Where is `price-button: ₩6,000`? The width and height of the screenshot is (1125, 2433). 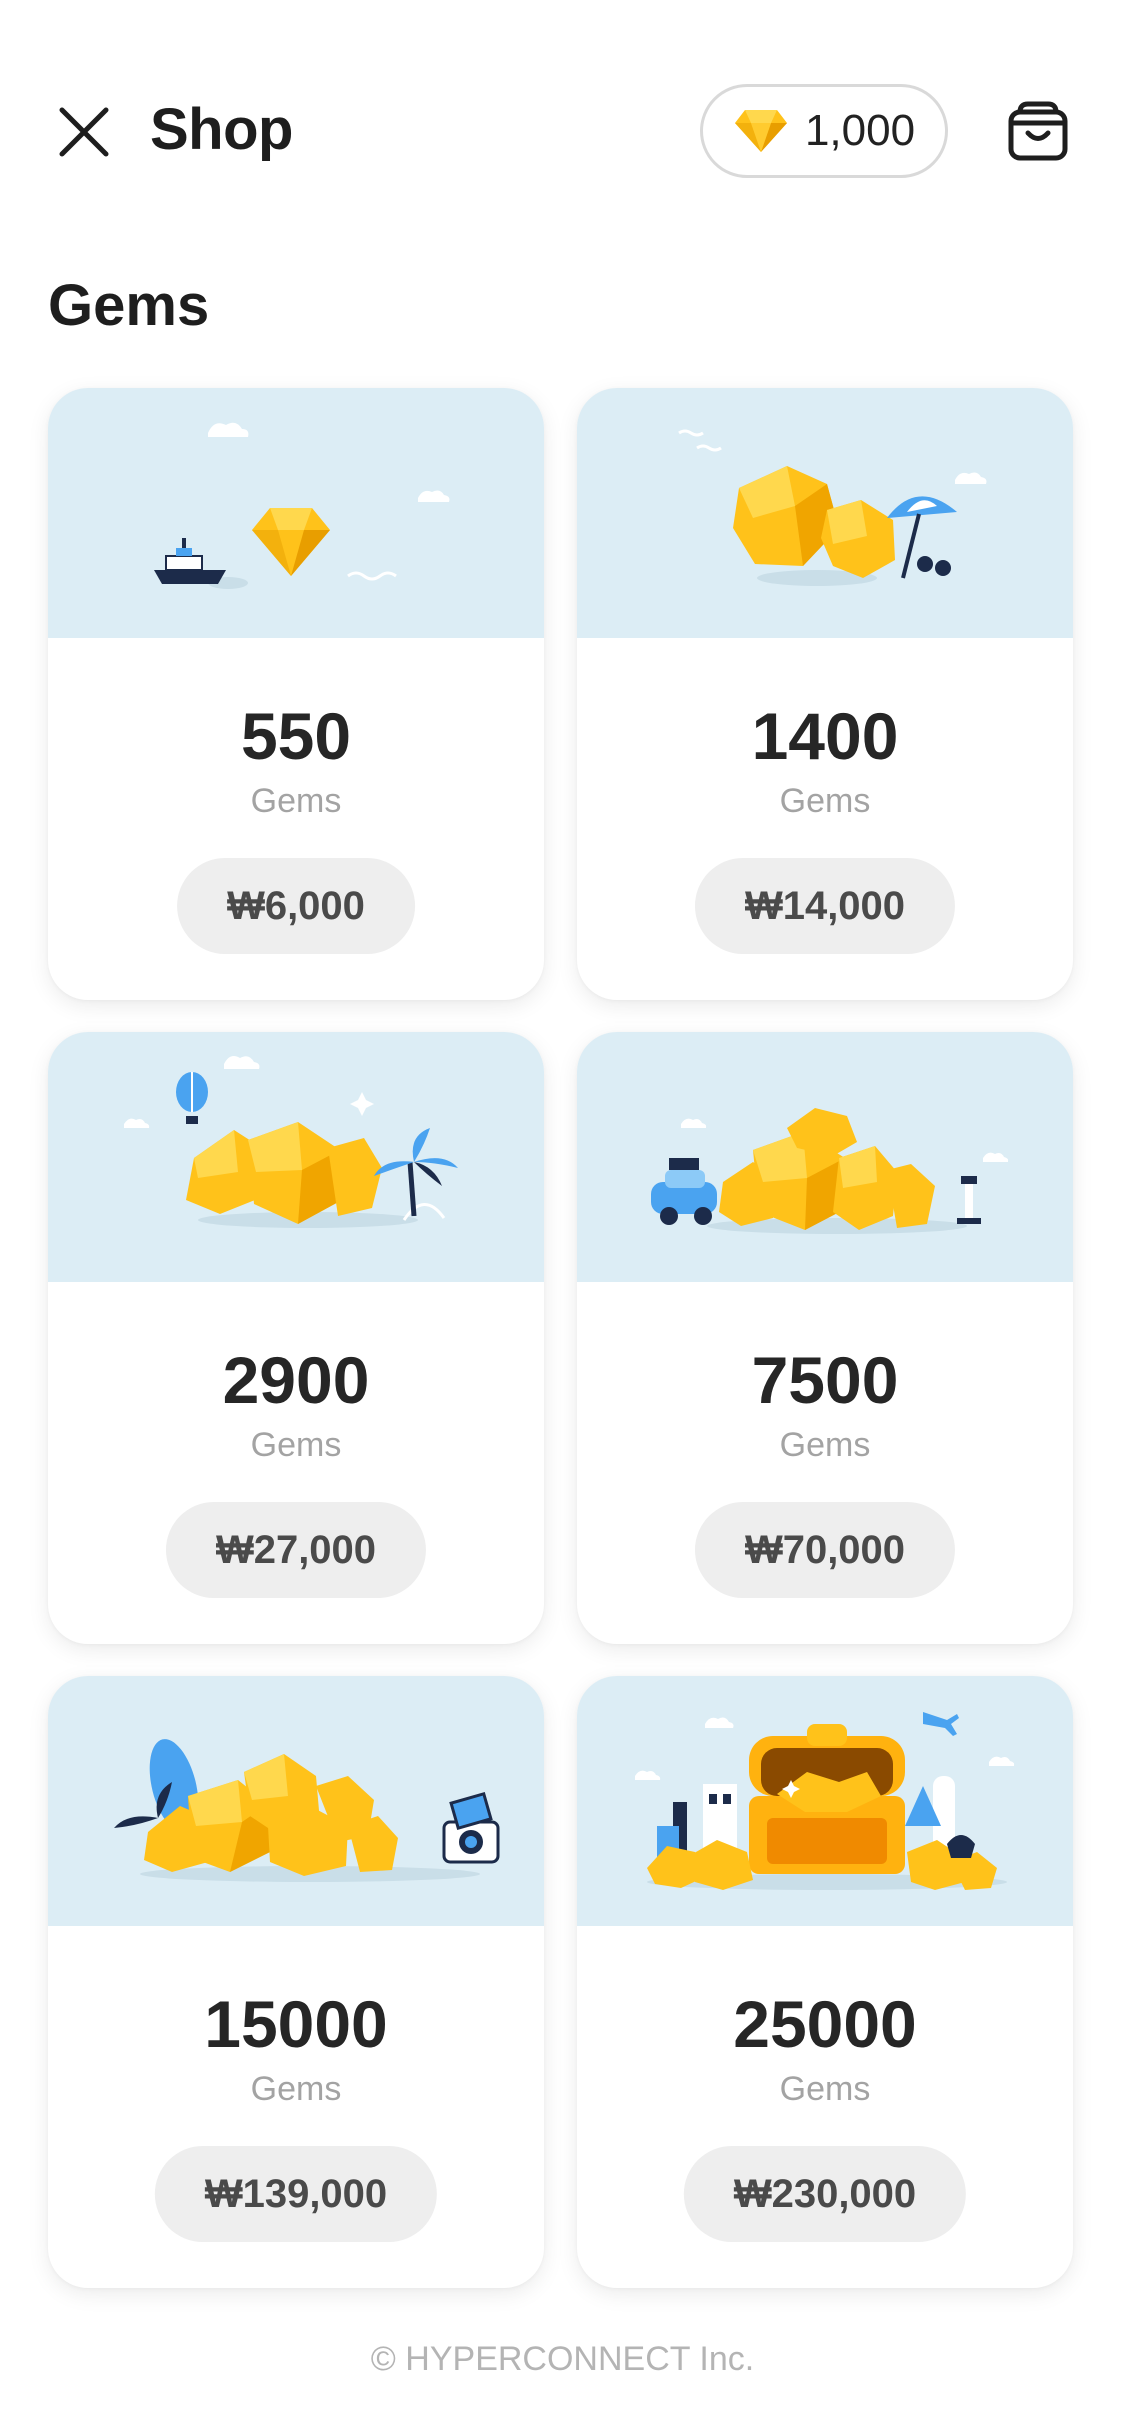 price-button: ₩6,000 is located at coordinates (296, 906).